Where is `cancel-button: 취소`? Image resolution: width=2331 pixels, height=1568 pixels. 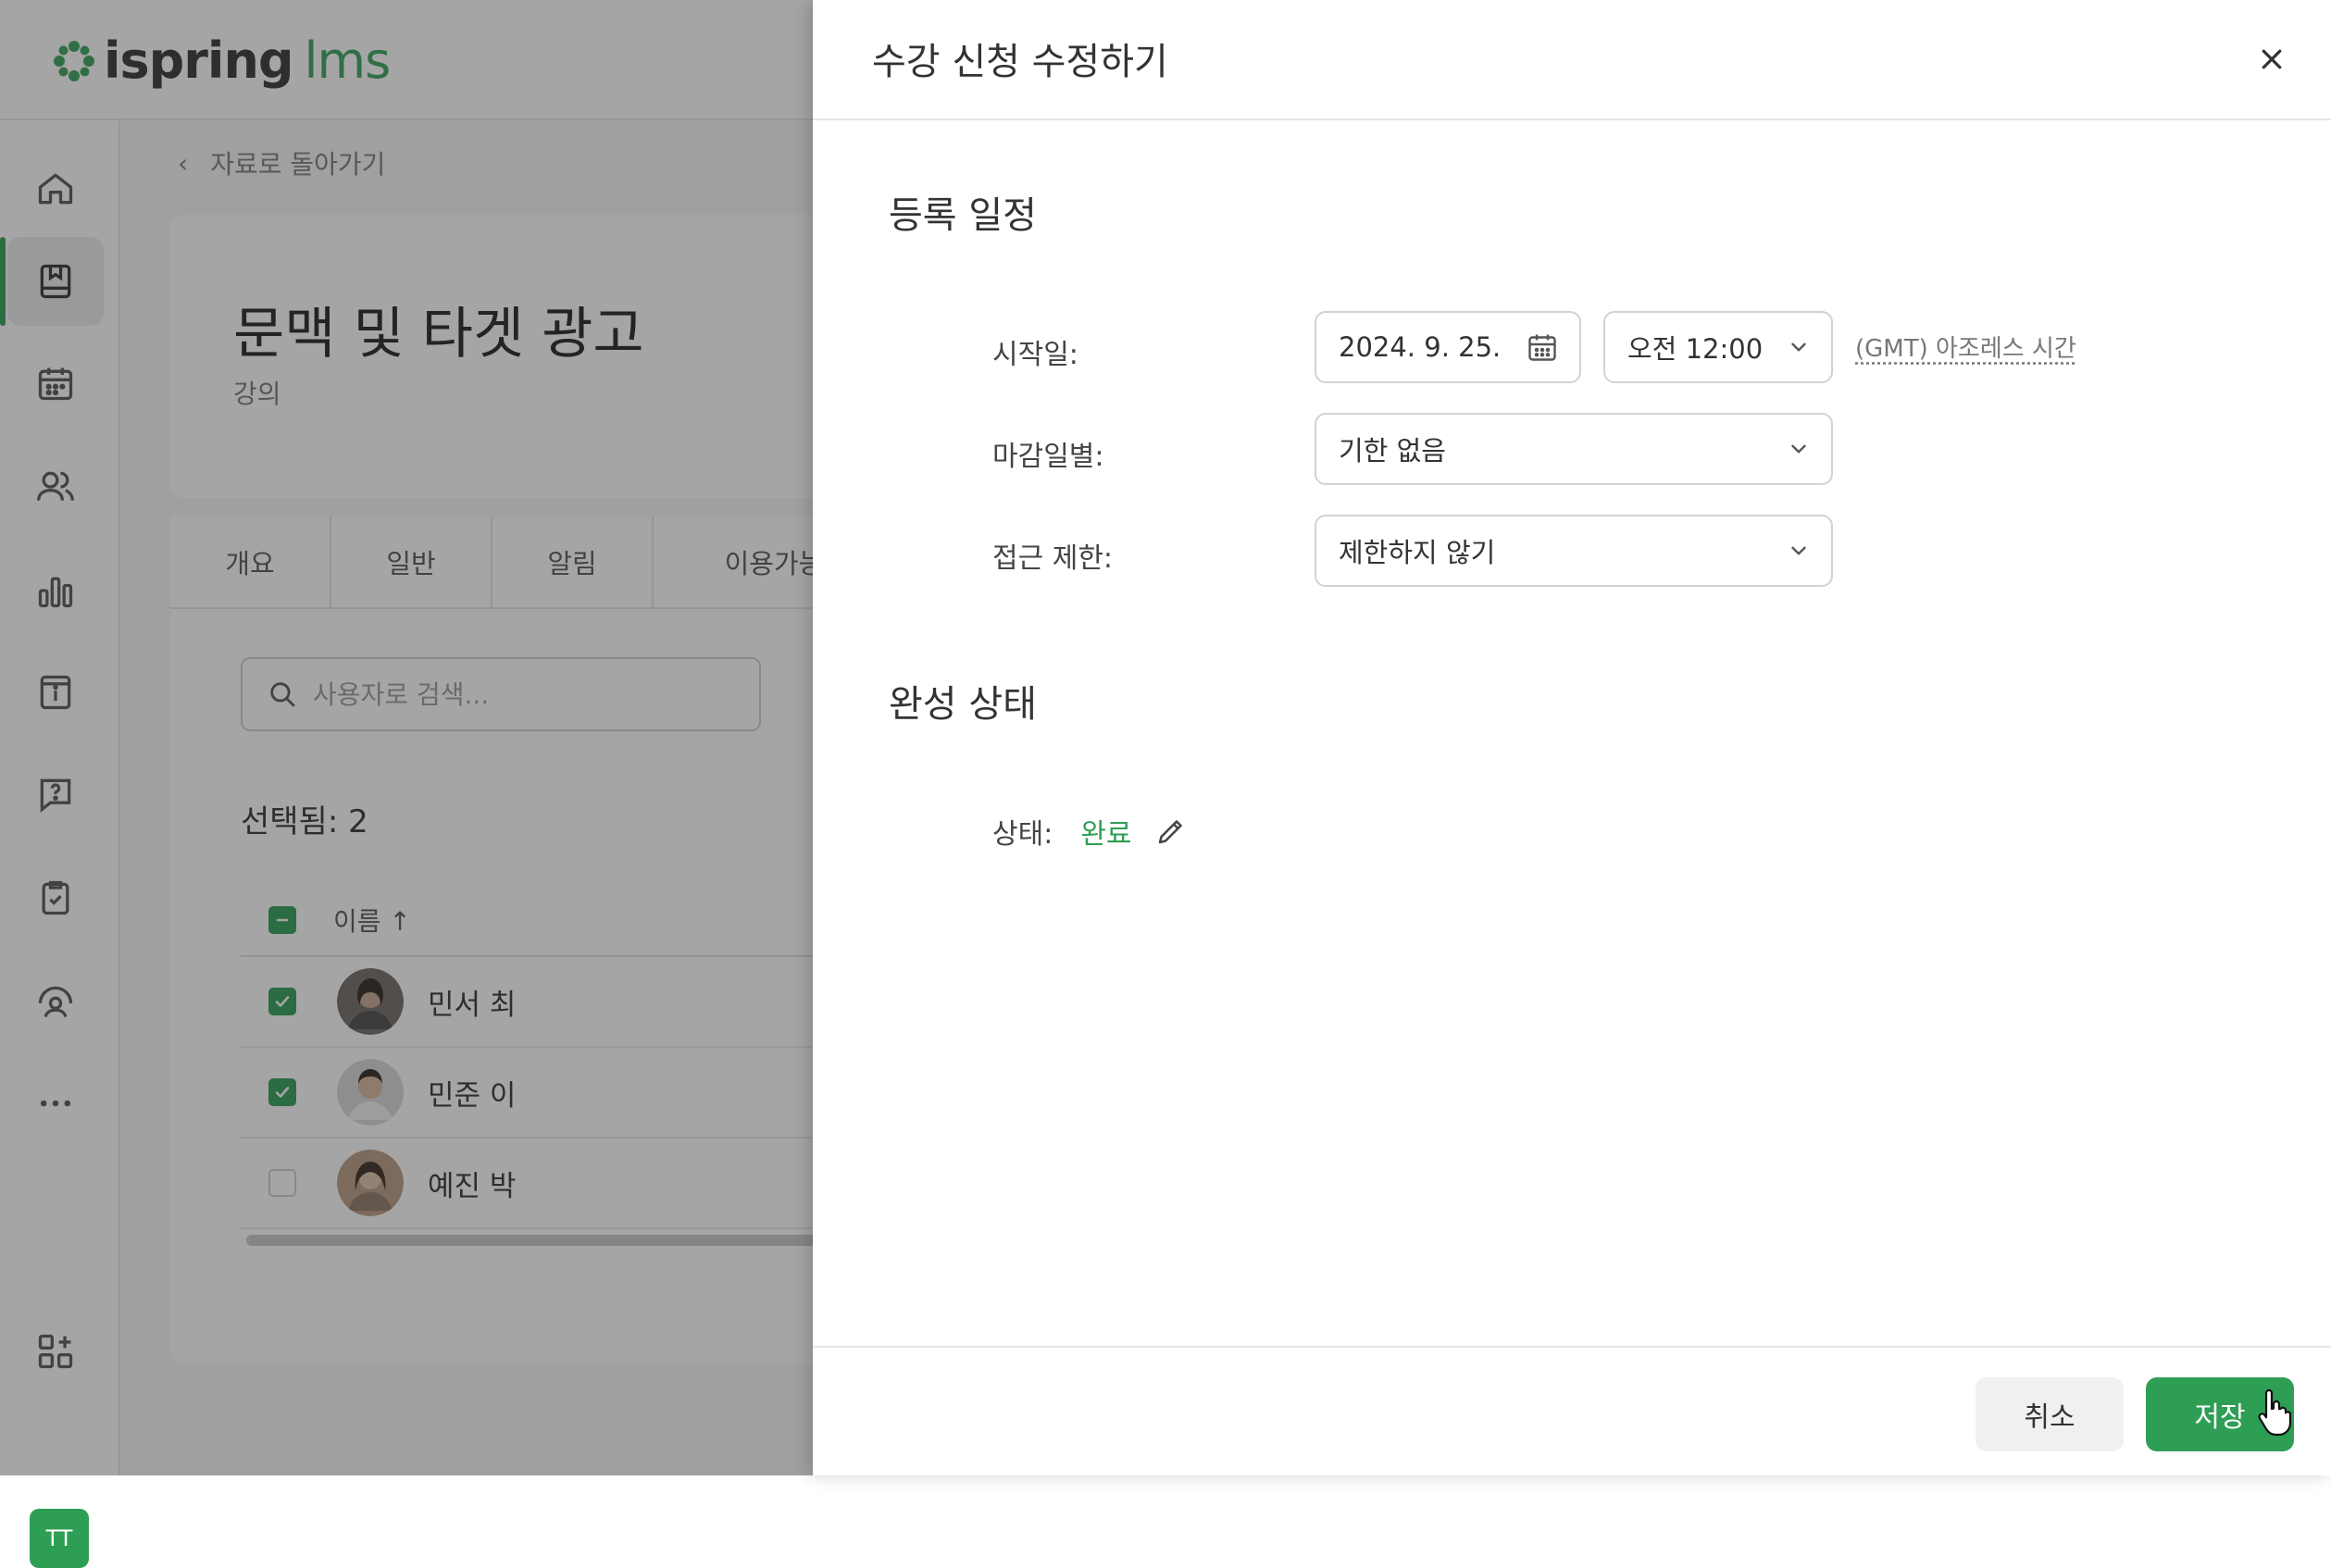 cancel-button: 취소 is located at coordinates (2050, 1414).